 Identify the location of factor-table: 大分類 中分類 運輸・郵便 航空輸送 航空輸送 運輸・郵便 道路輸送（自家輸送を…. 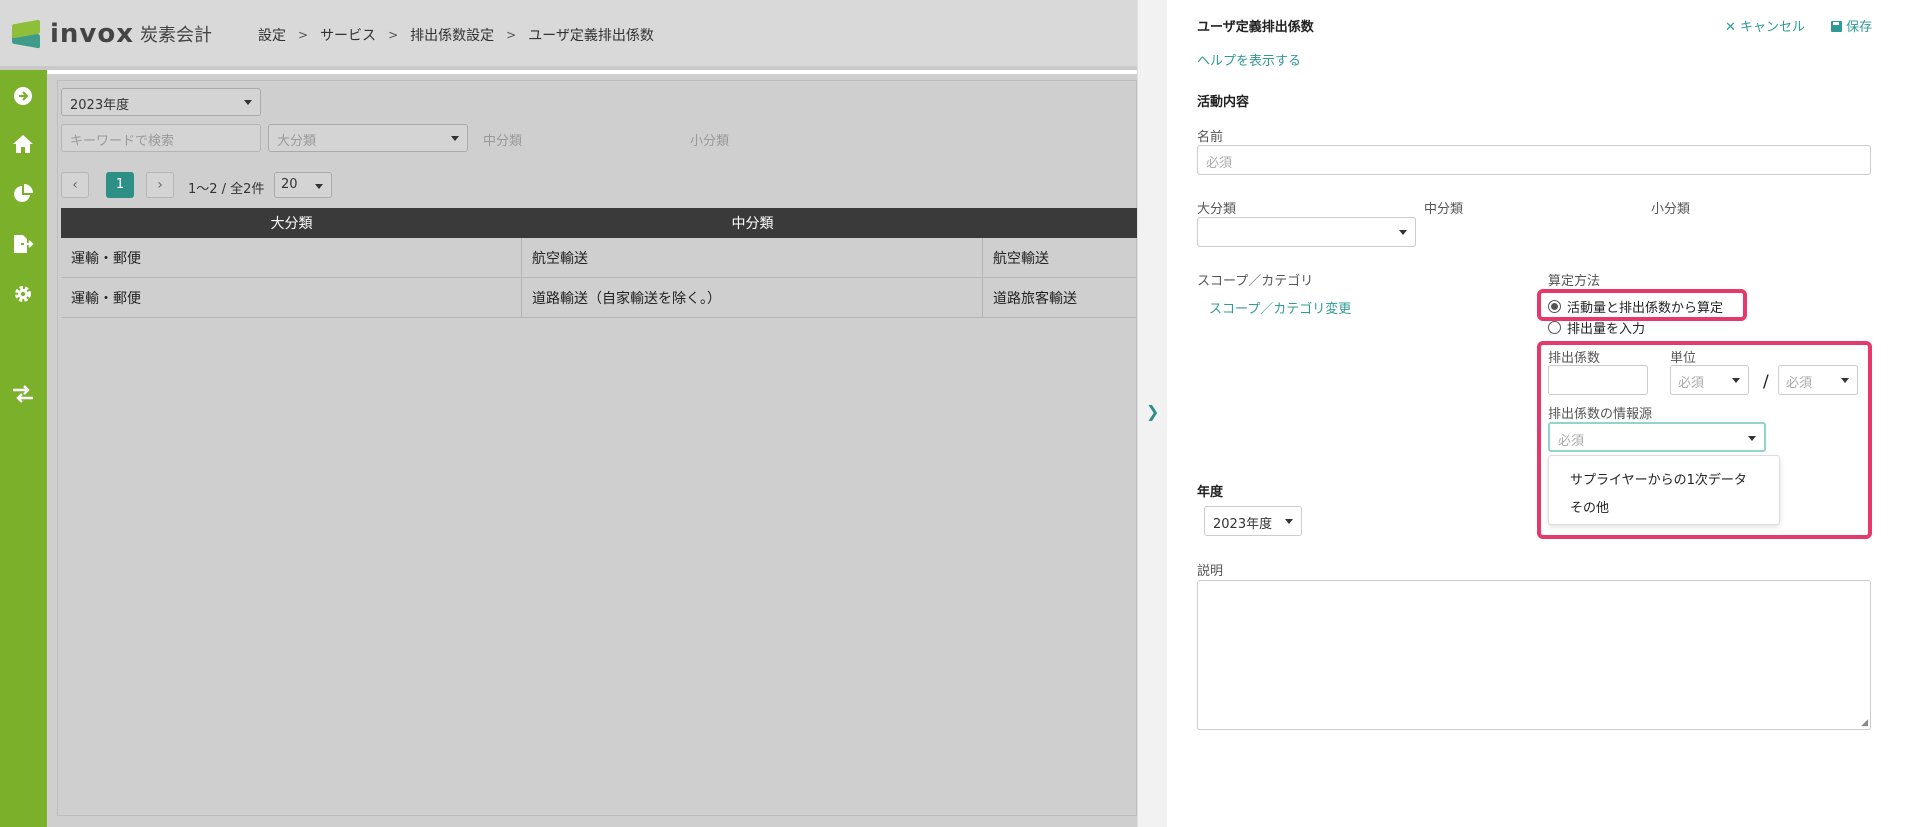
(599, 263).